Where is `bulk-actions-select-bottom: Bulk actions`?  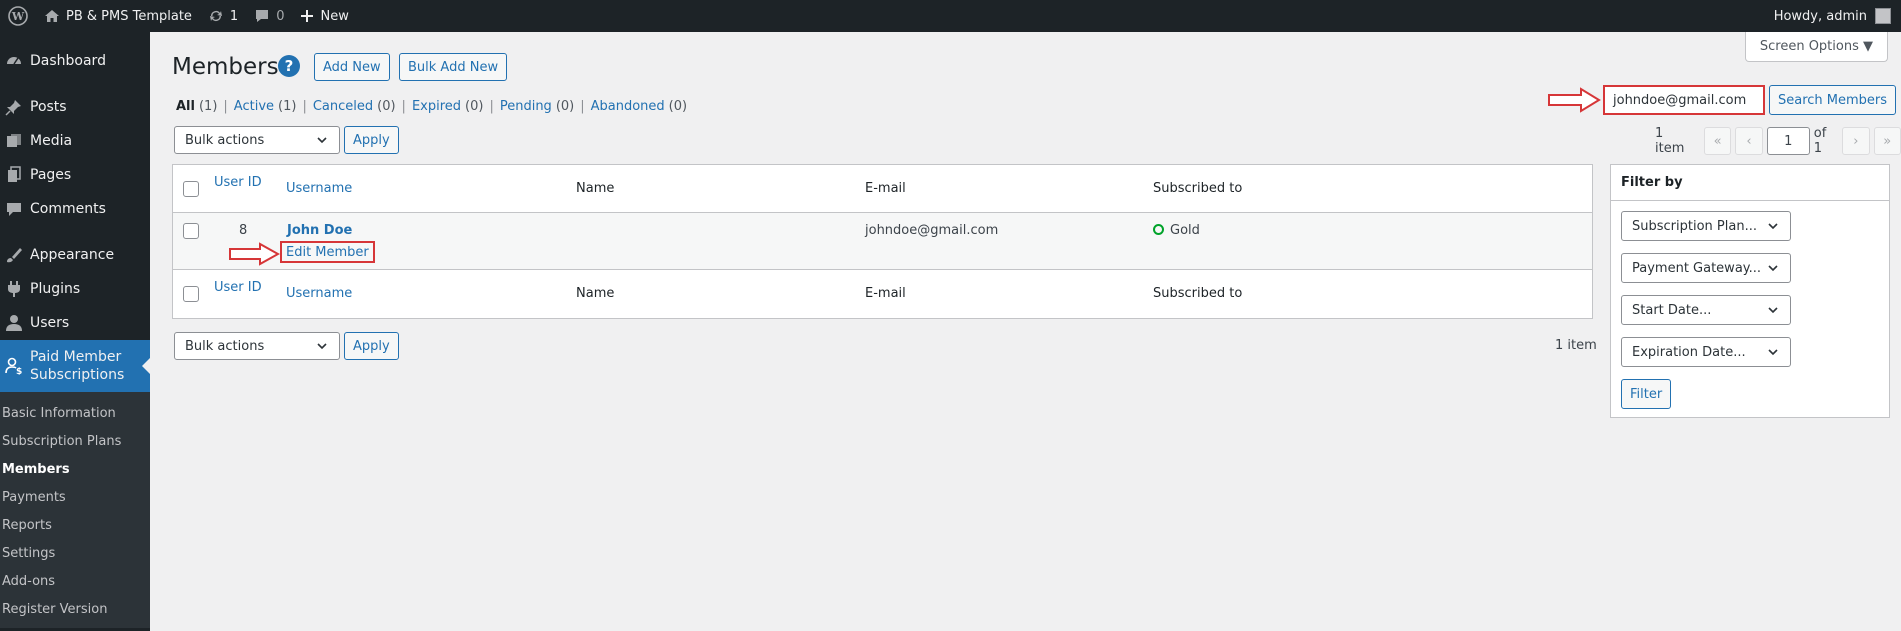
bulk-actions-select-bottom: Bulk actions is located at coordinates (257, 346).